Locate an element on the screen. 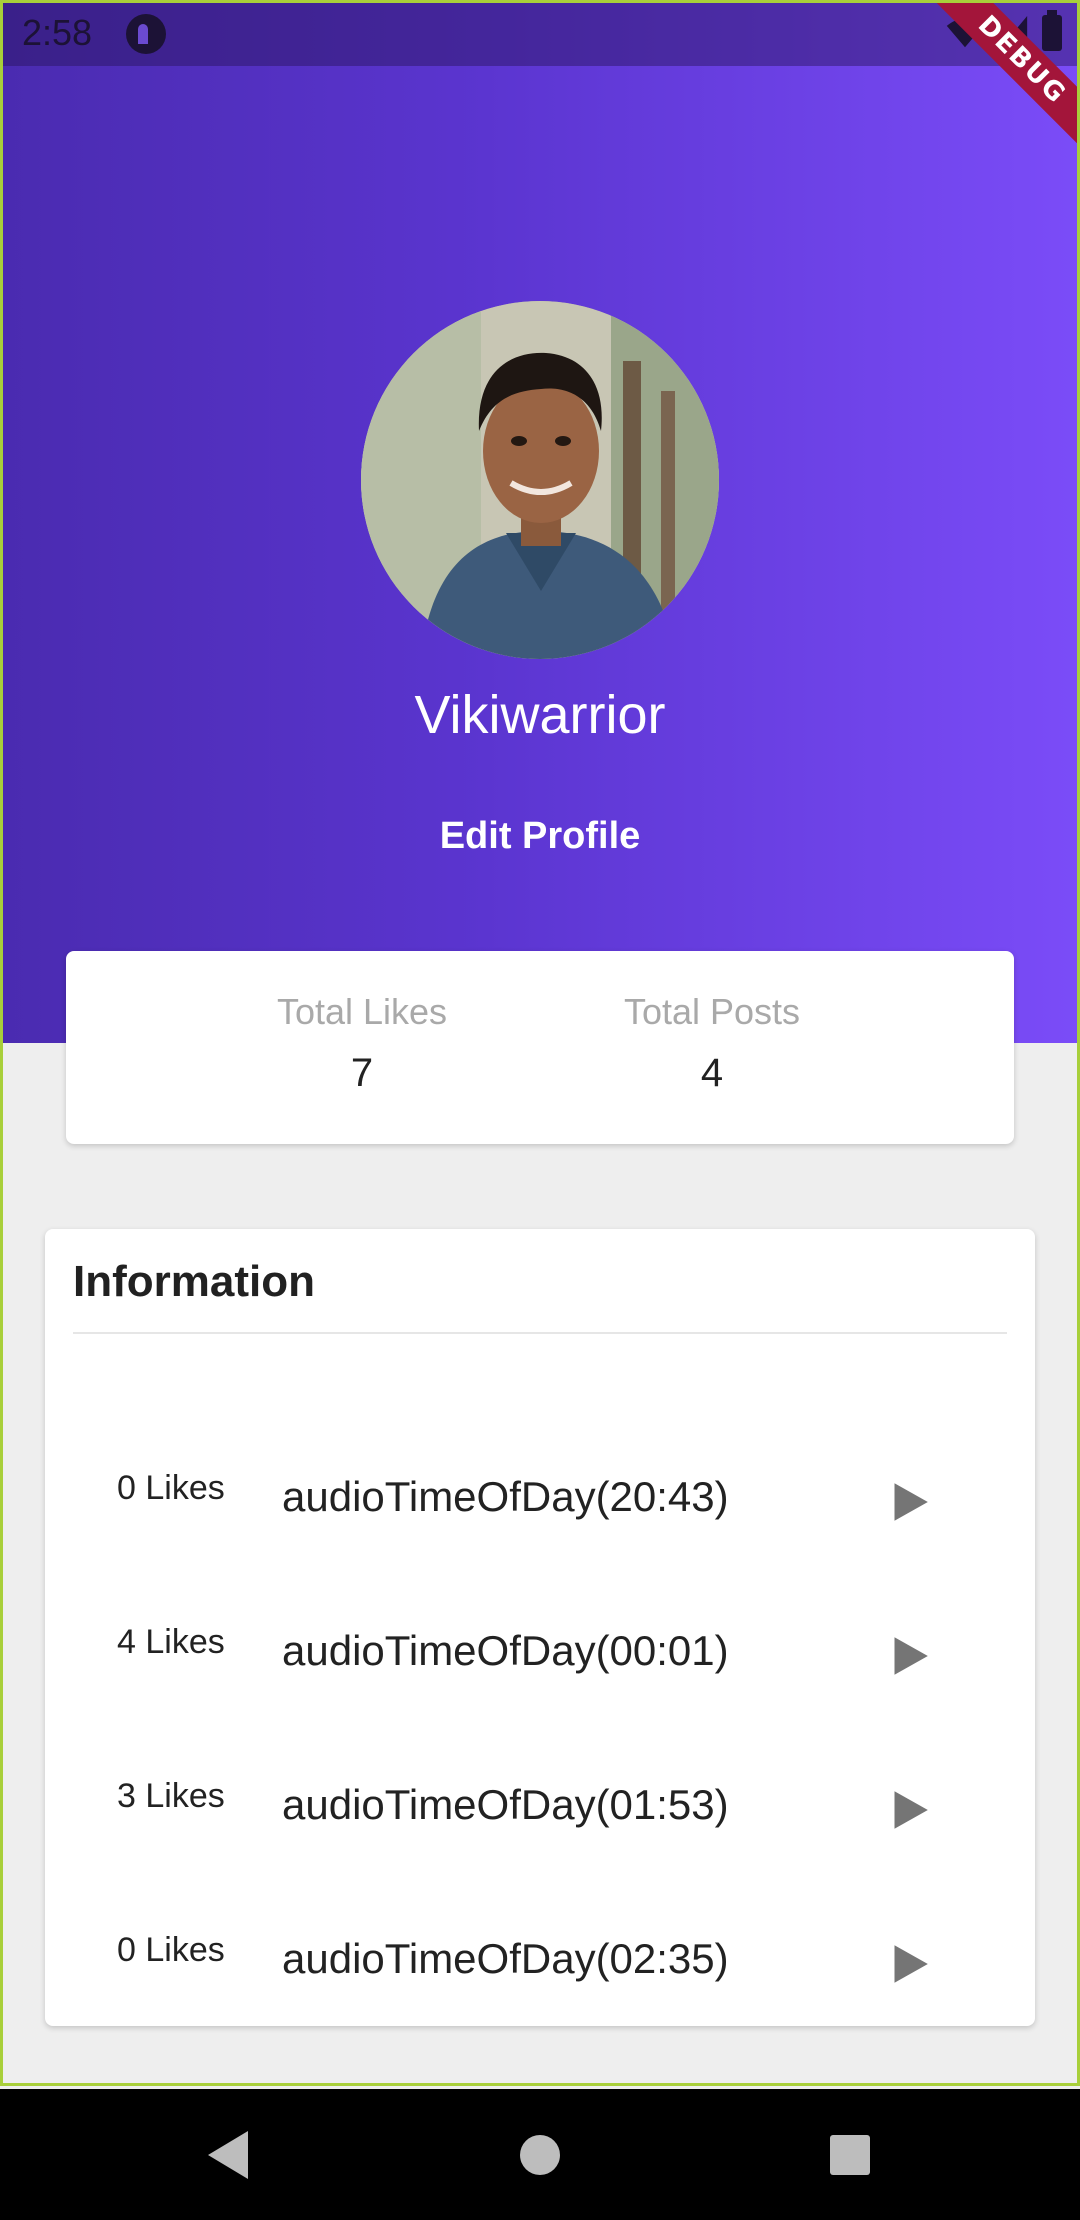  home-icon is located at coordinates (540, 2154).